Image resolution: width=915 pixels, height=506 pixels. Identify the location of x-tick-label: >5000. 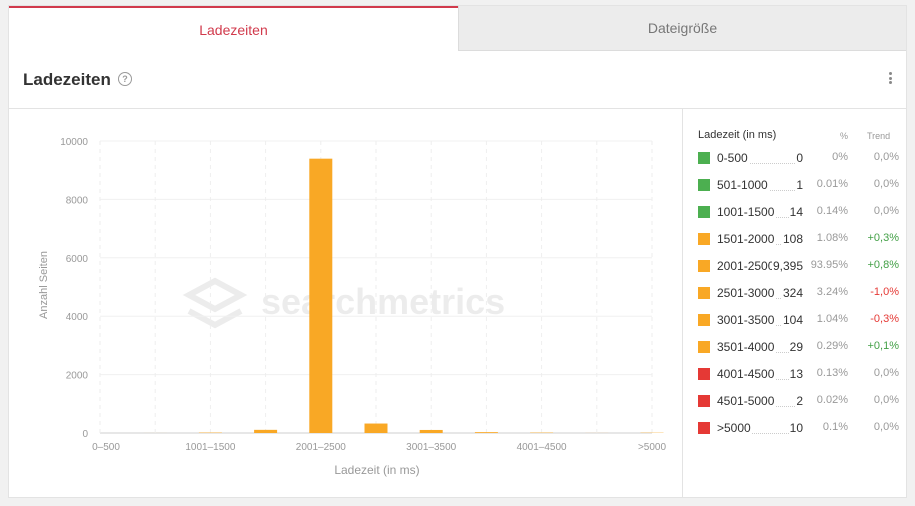
(652, 447).